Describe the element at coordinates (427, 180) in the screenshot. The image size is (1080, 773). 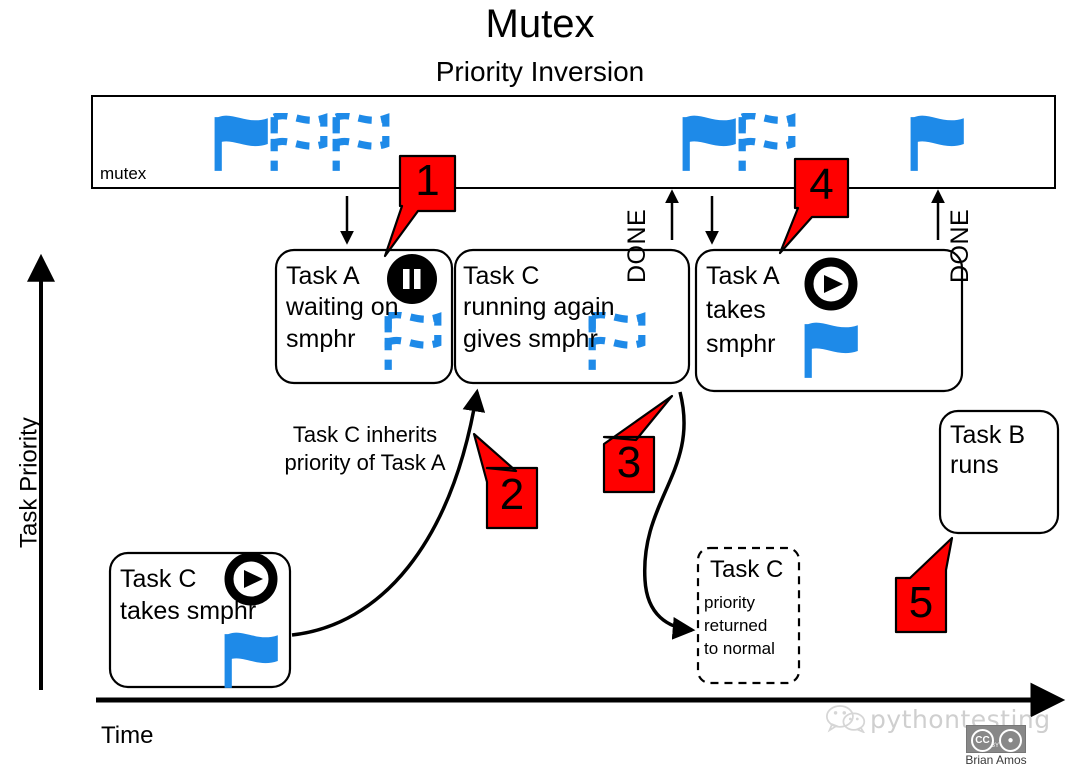
I see `callout-1-number: 1` at that location.